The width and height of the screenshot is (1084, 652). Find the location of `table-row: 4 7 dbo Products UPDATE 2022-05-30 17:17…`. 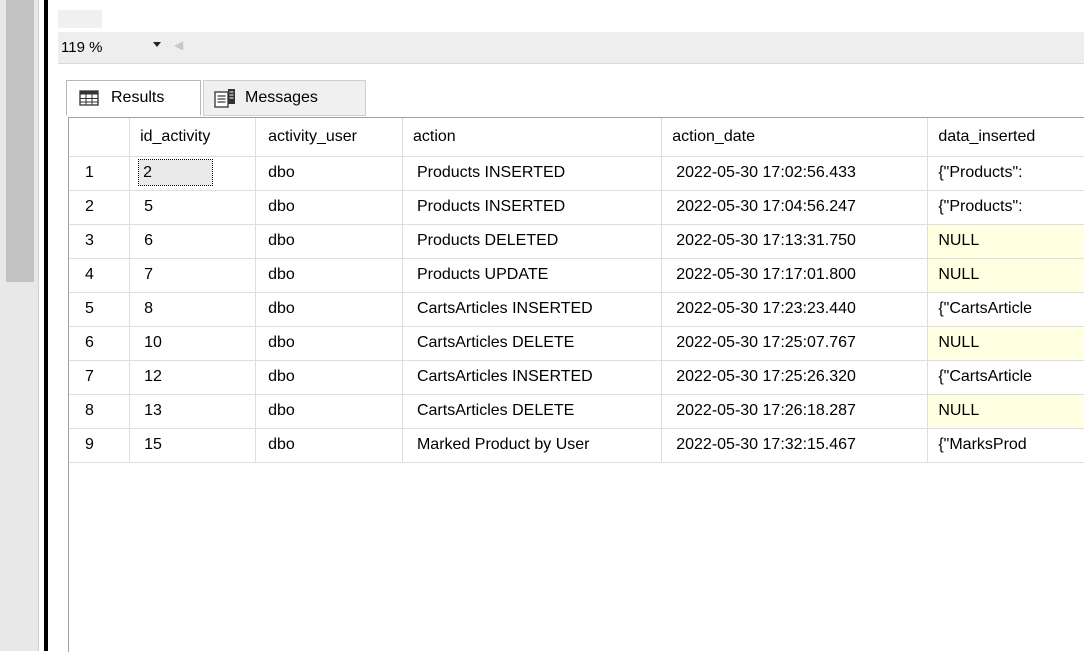

table-row: 4 7 dbo Products UPDATE 2022-05-30 17:17… is located at coordinates (576, 275).